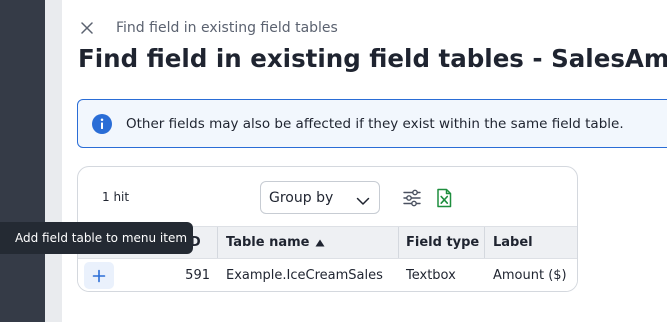 The height and width of the screenshot is (322, 667). Describe the element at coordinates (301, 197) in the screenshot. I see `group-by-label: Group by` at that location.